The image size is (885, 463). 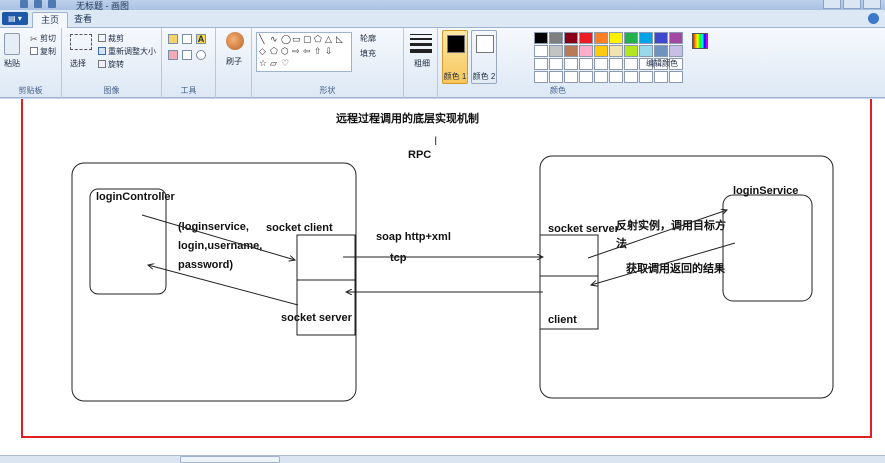 I want to click on minimize-button, so click(x=832, y=4).